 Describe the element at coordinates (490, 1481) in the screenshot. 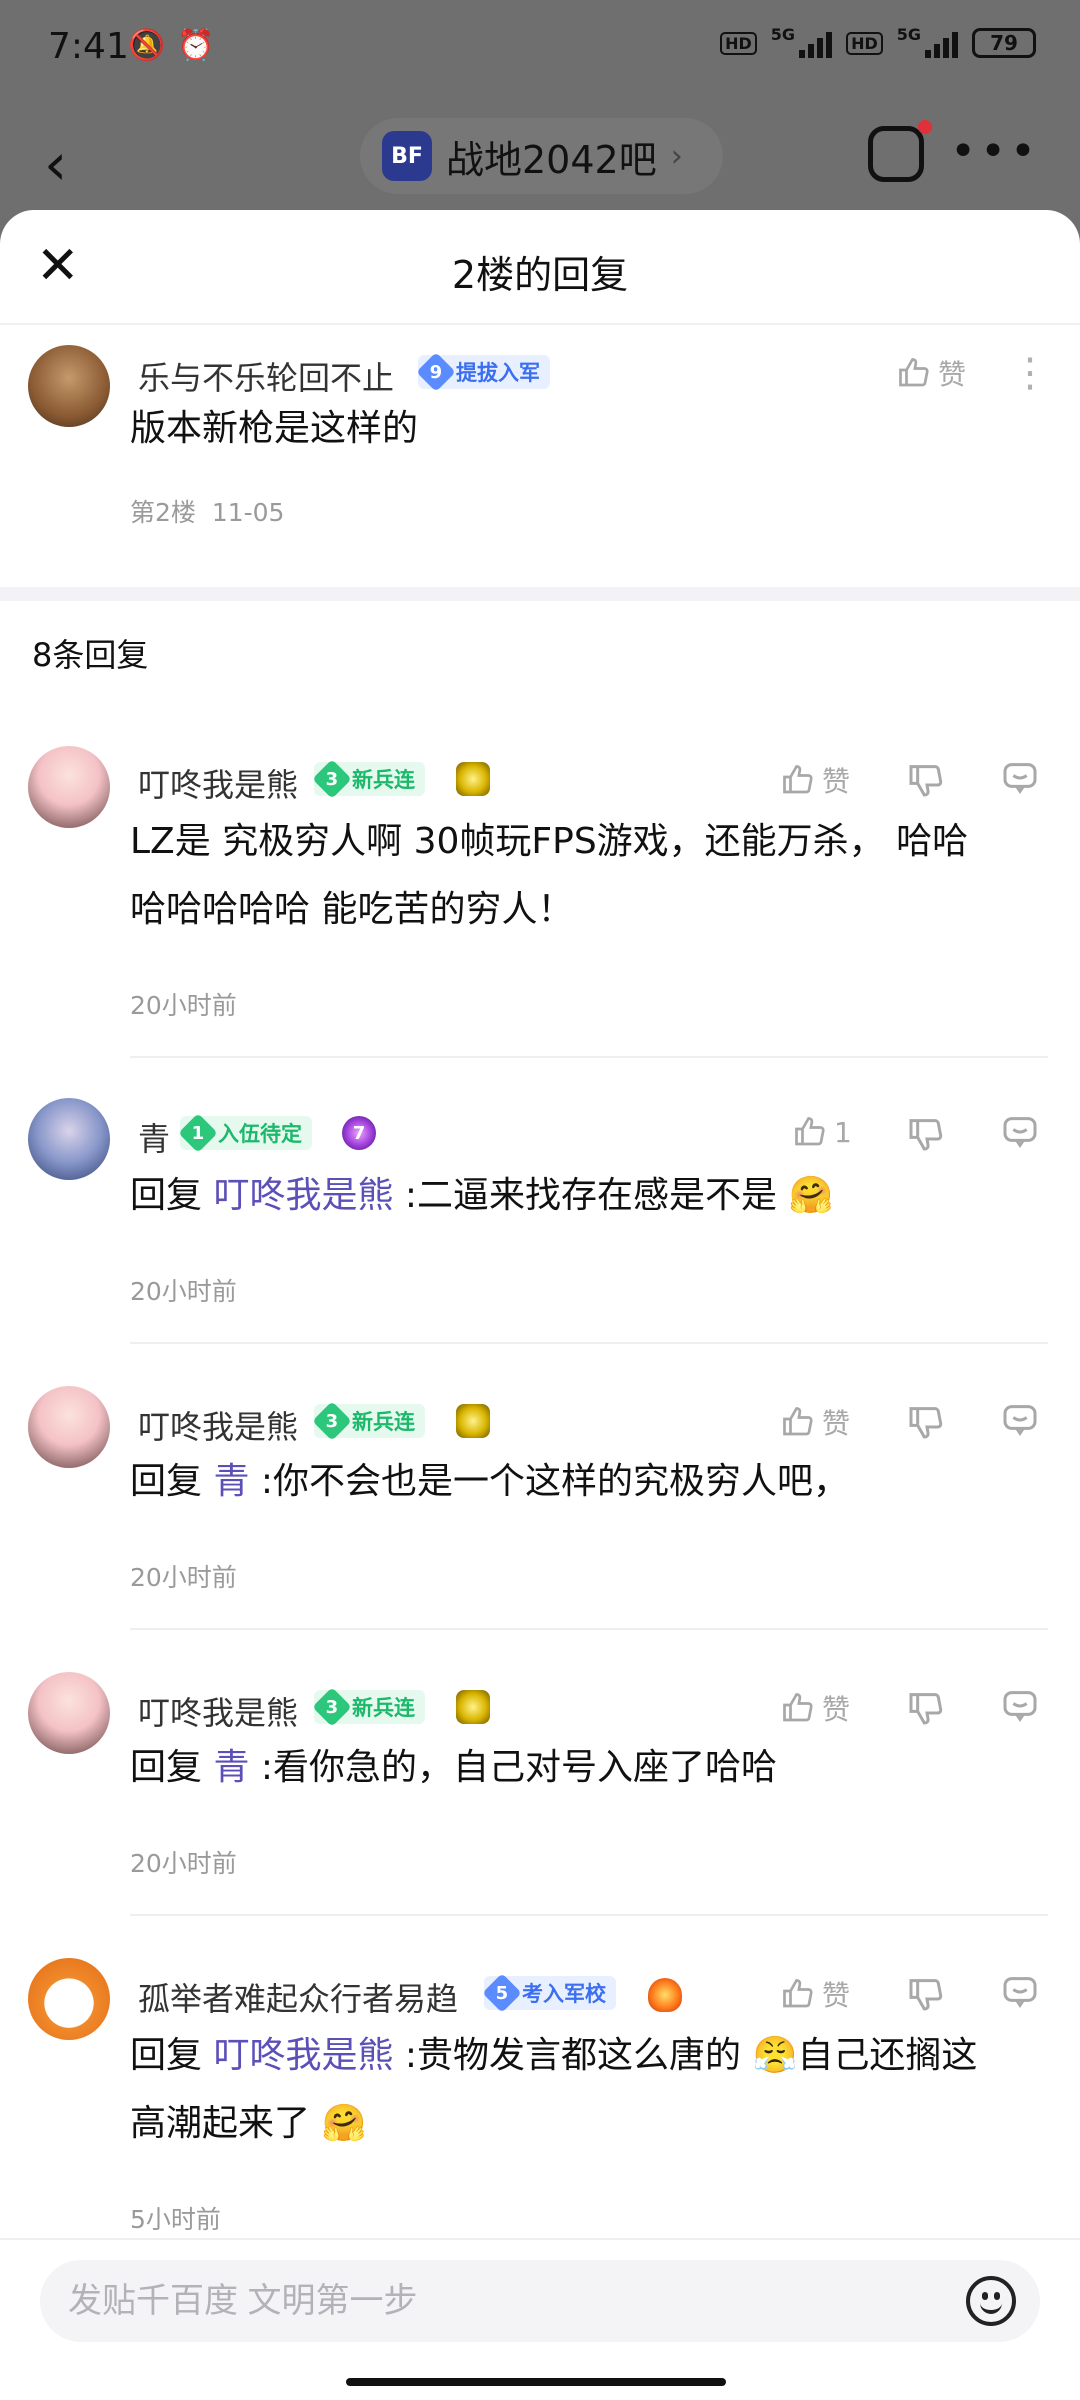

I see `reply-content: 回复 青 :你不会也是一个这样的究极穷人吧，` at that location.